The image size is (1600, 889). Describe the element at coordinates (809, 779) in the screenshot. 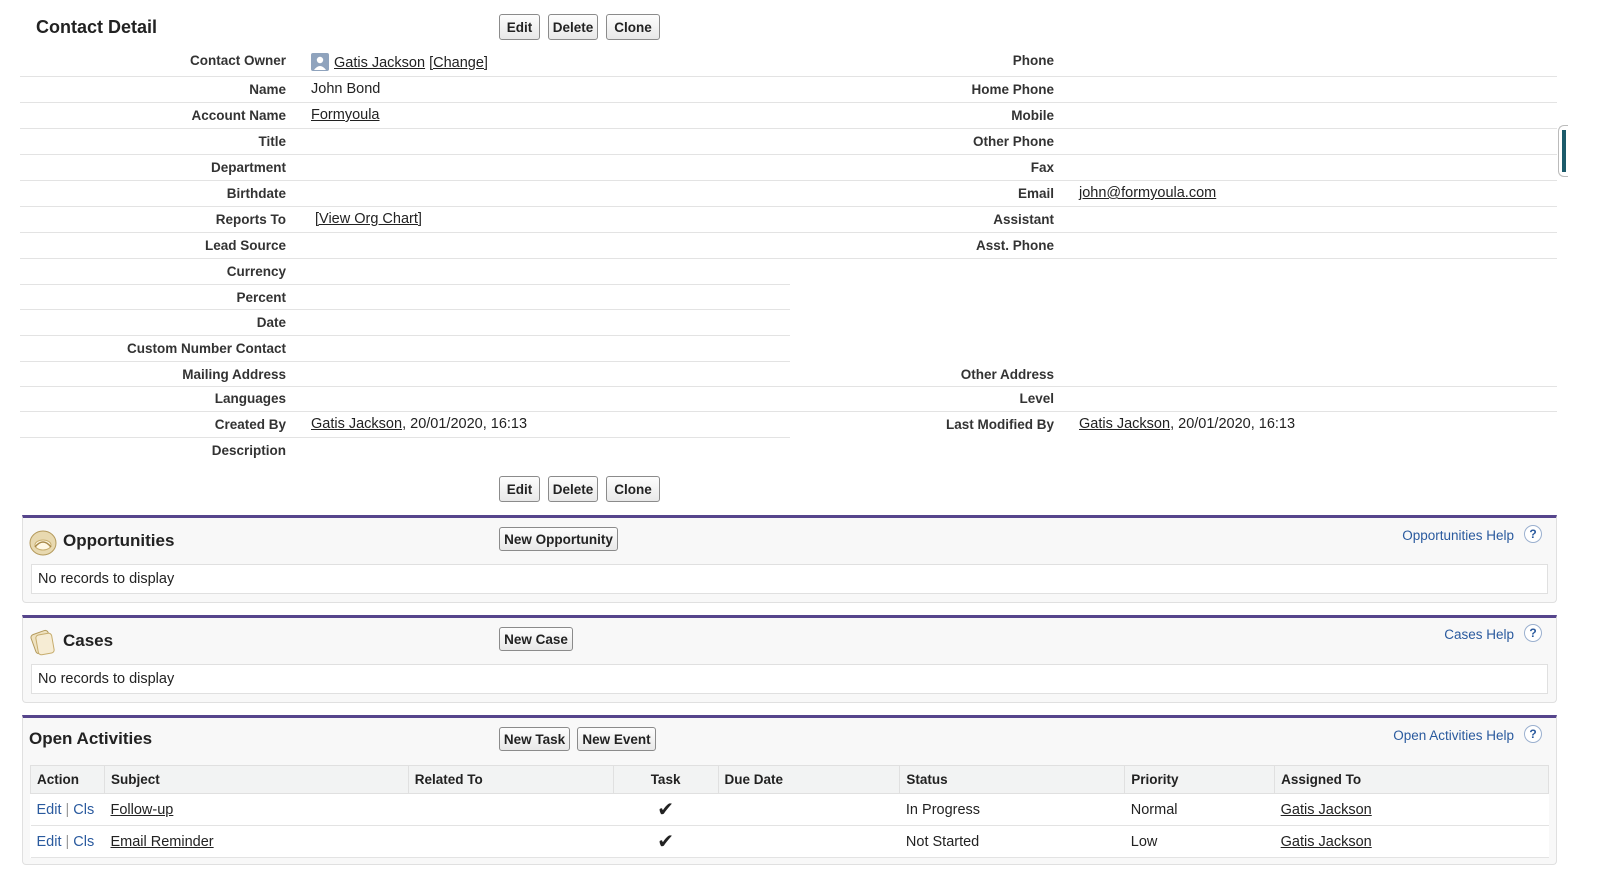

I see `column-header-due-date: Due Date` at that location.